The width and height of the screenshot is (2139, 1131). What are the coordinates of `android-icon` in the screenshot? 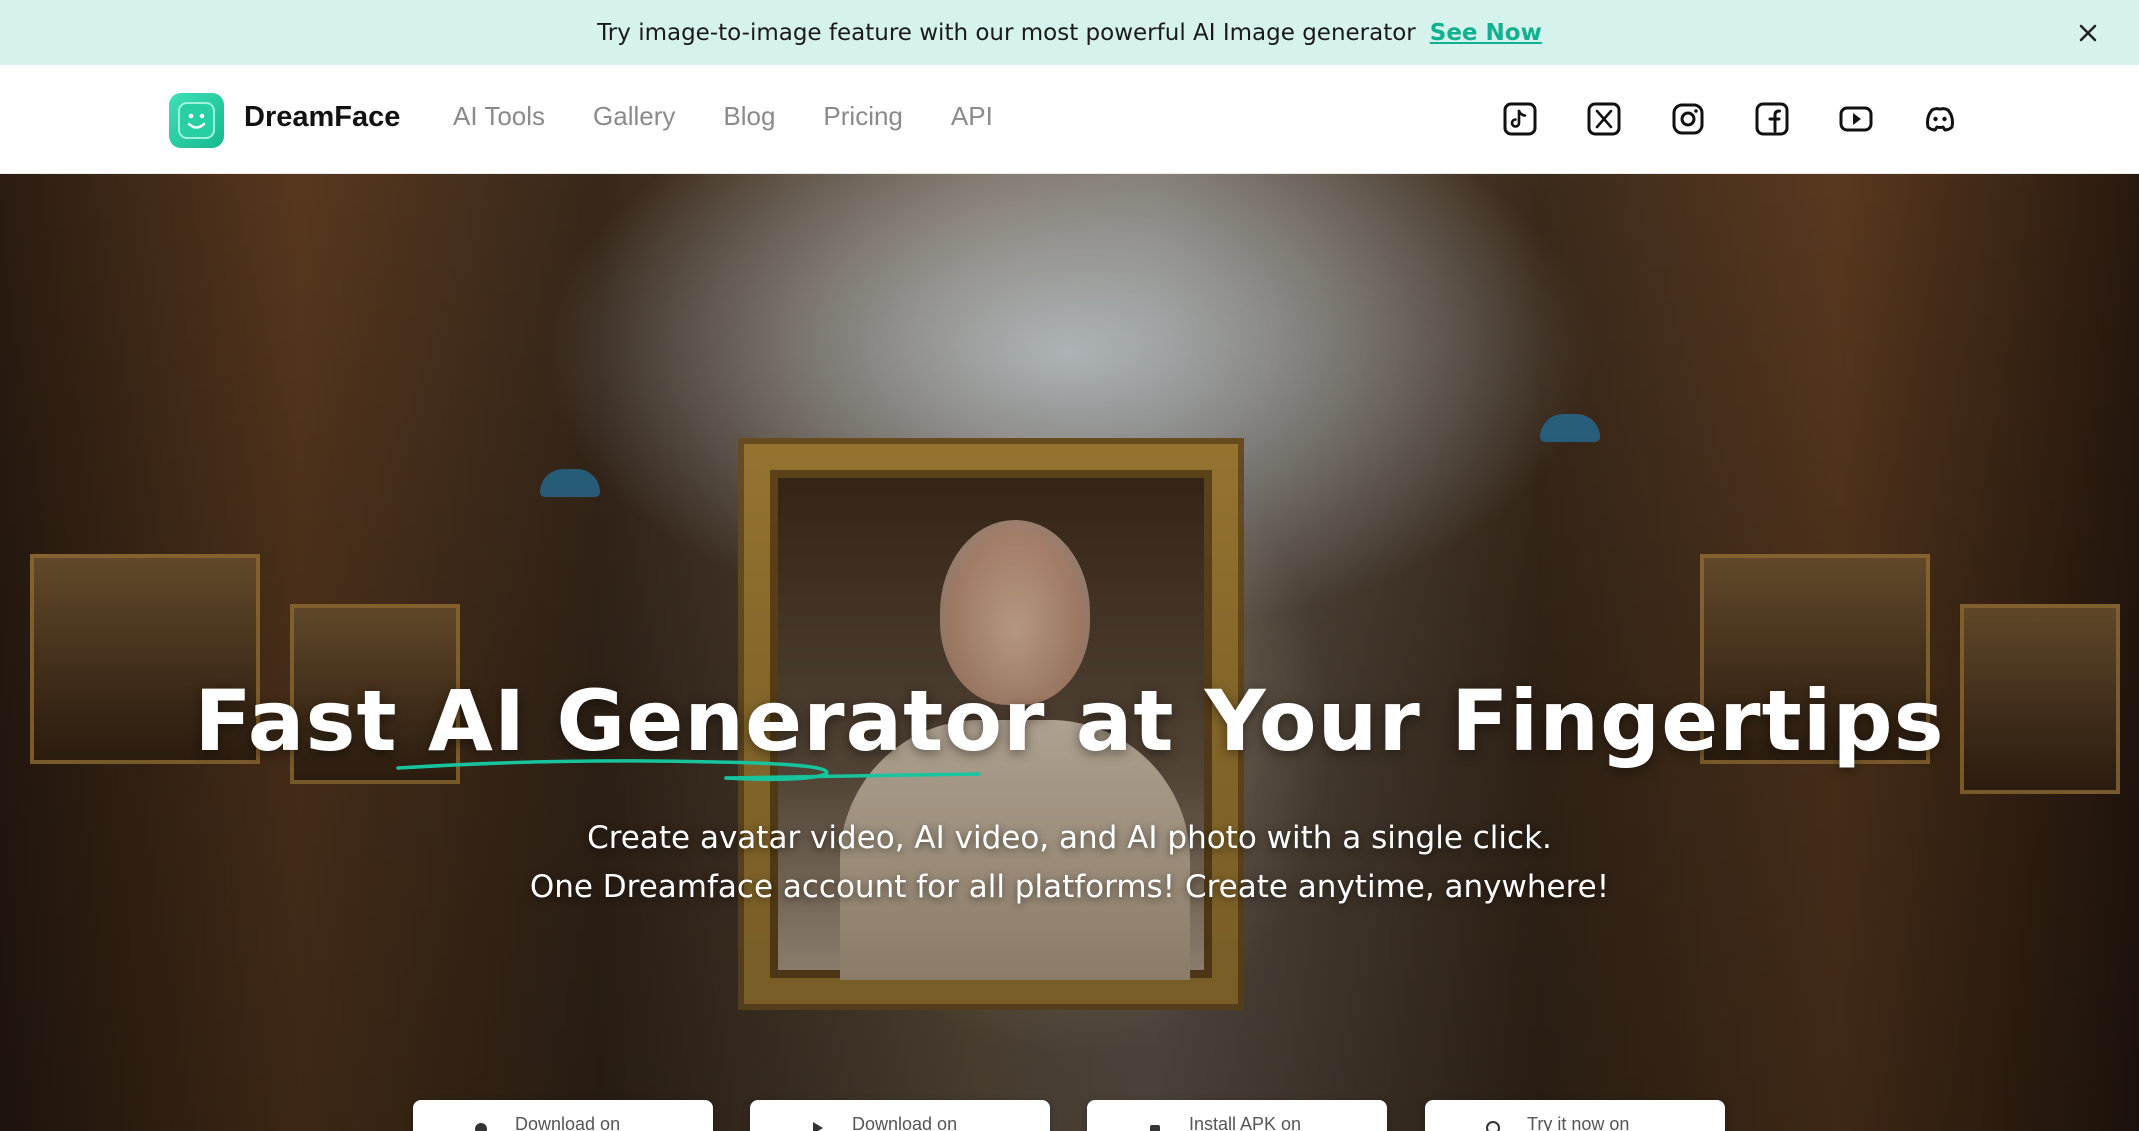 It's located at (1155, 1128).